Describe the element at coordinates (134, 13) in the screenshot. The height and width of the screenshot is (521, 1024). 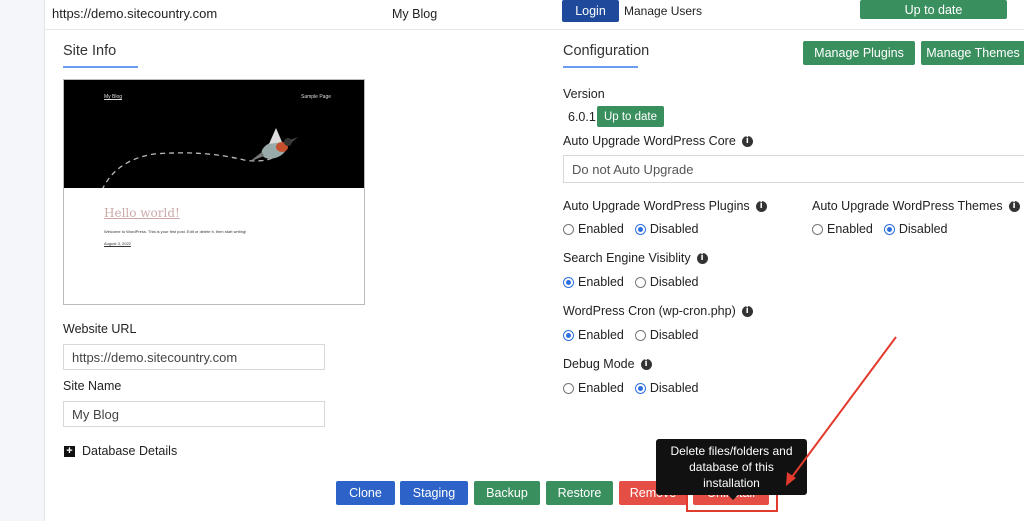
I see `installation-url: https://demo.sitecountry.com` at that location.